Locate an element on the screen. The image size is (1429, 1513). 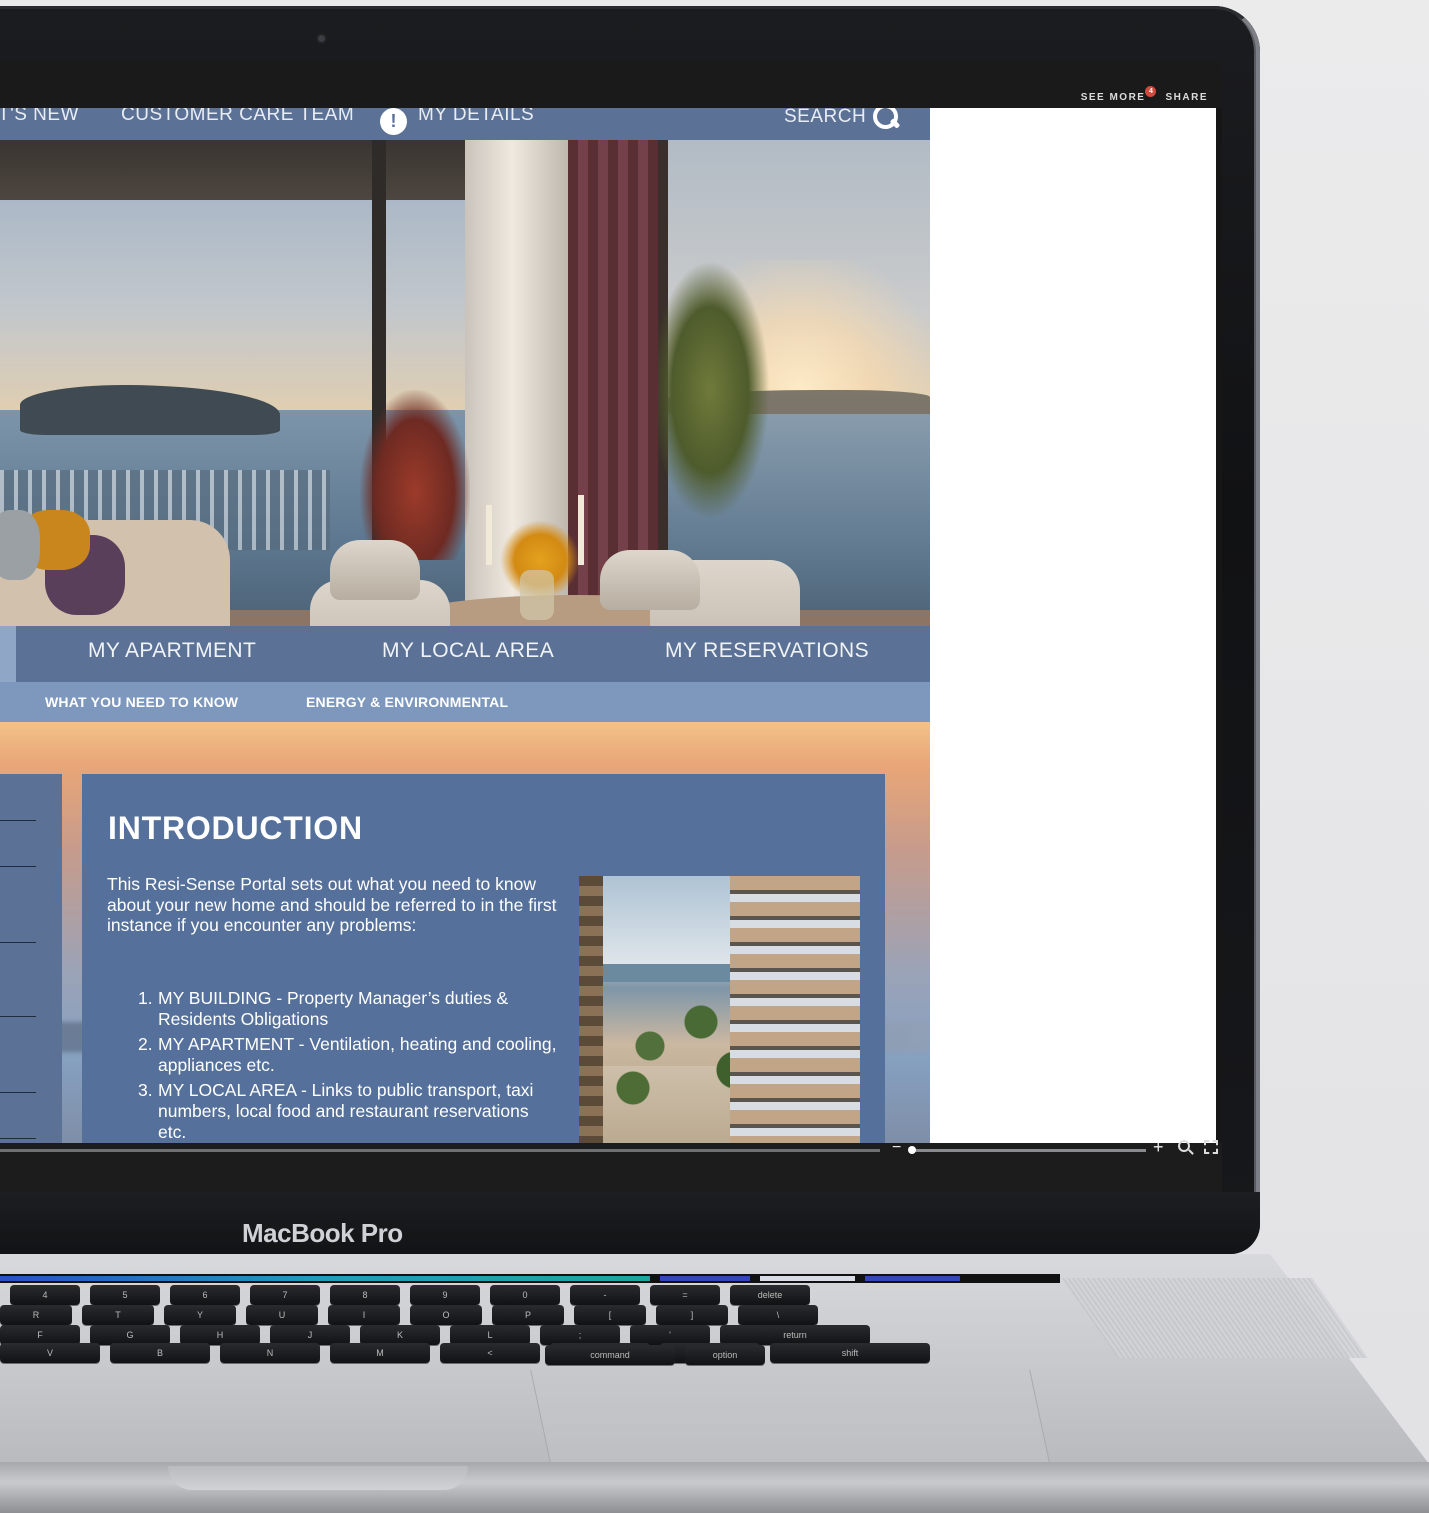
key: R is located at coordinates (36, 1315).